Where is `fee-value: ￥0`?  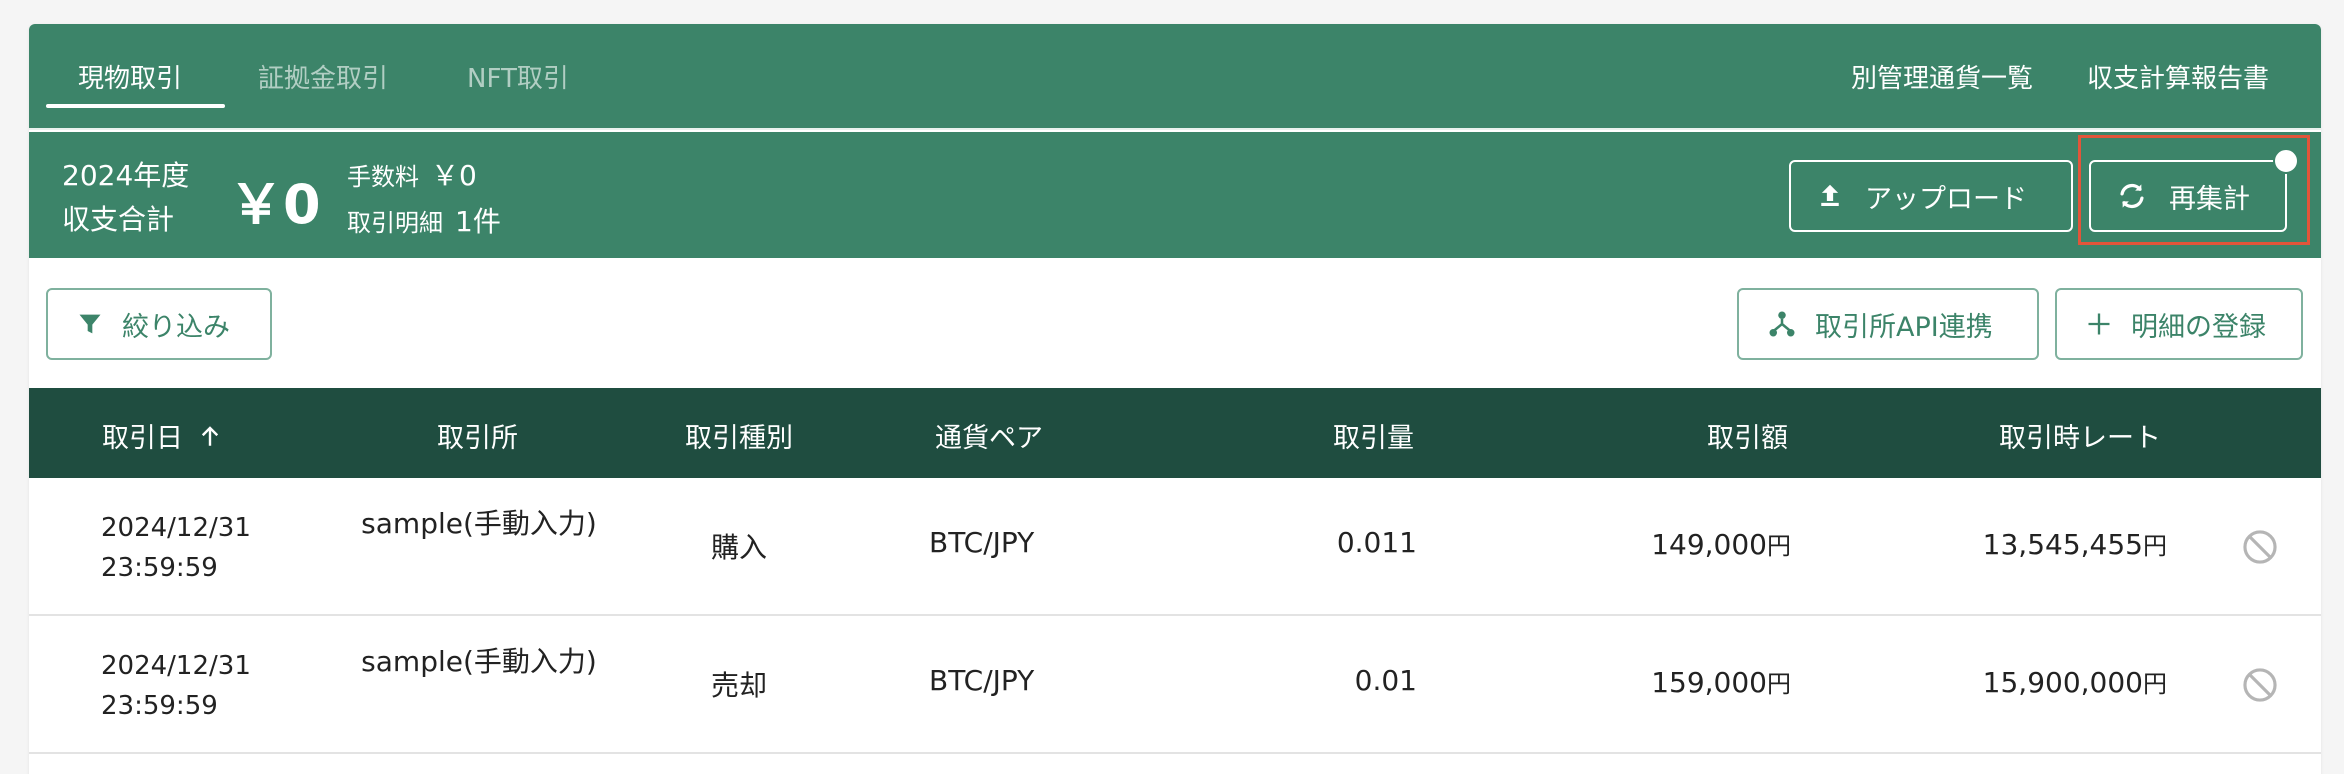
fee-value: ￥0 is located at coordinates (454, 175).